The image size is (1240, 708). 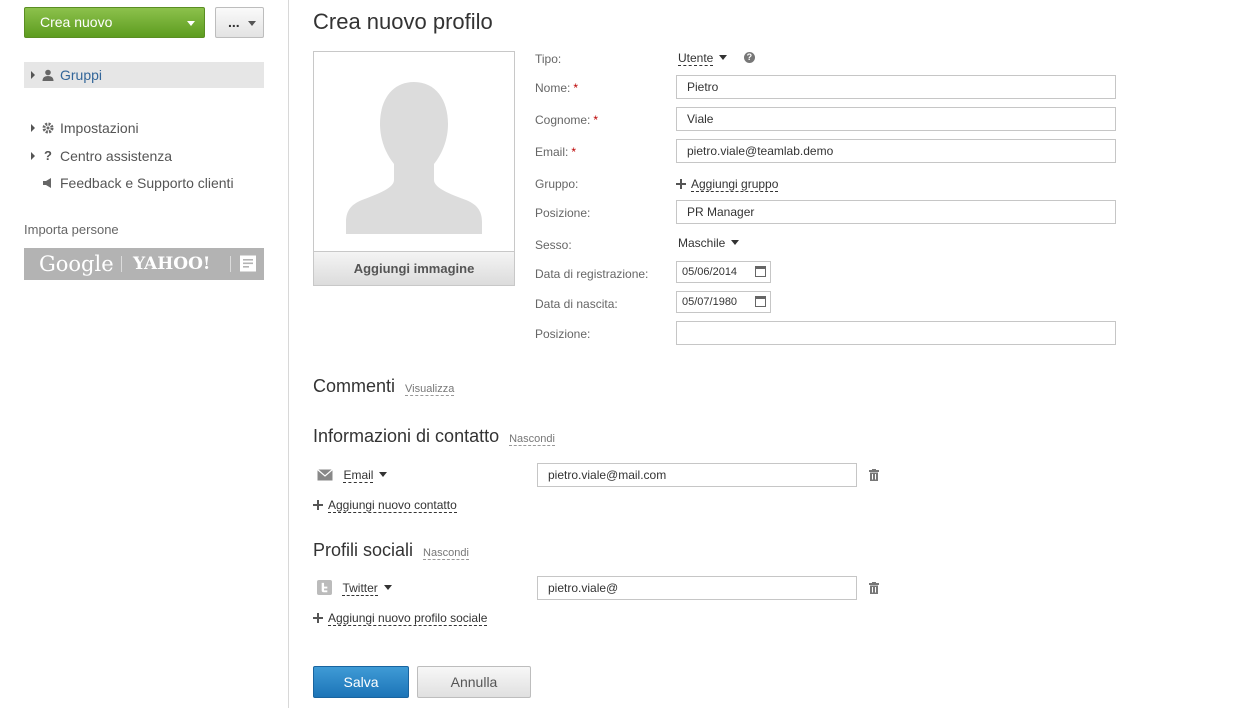 I want to click on name-label: Nome: *, so click(x=557, y=88).